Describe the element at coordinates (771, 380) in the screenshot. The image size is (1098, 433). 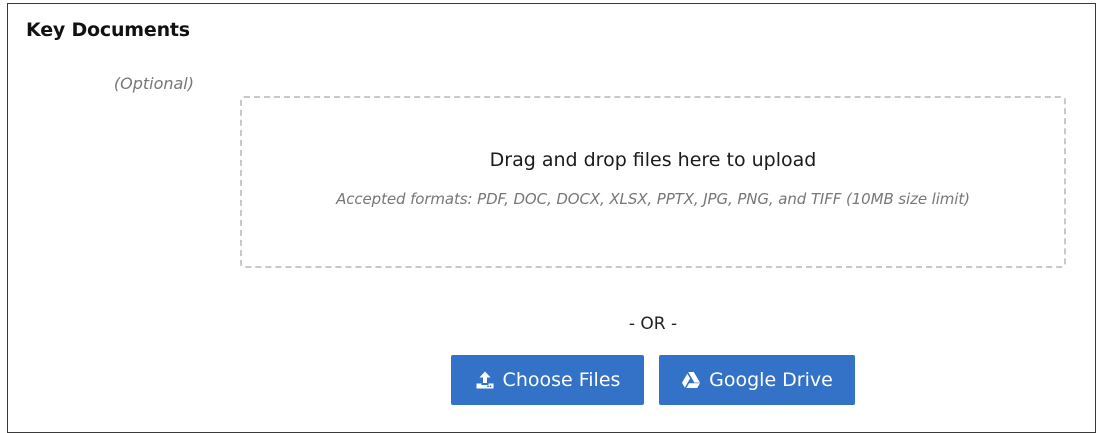
I see `google-drive-label: Google Drive` at that location.